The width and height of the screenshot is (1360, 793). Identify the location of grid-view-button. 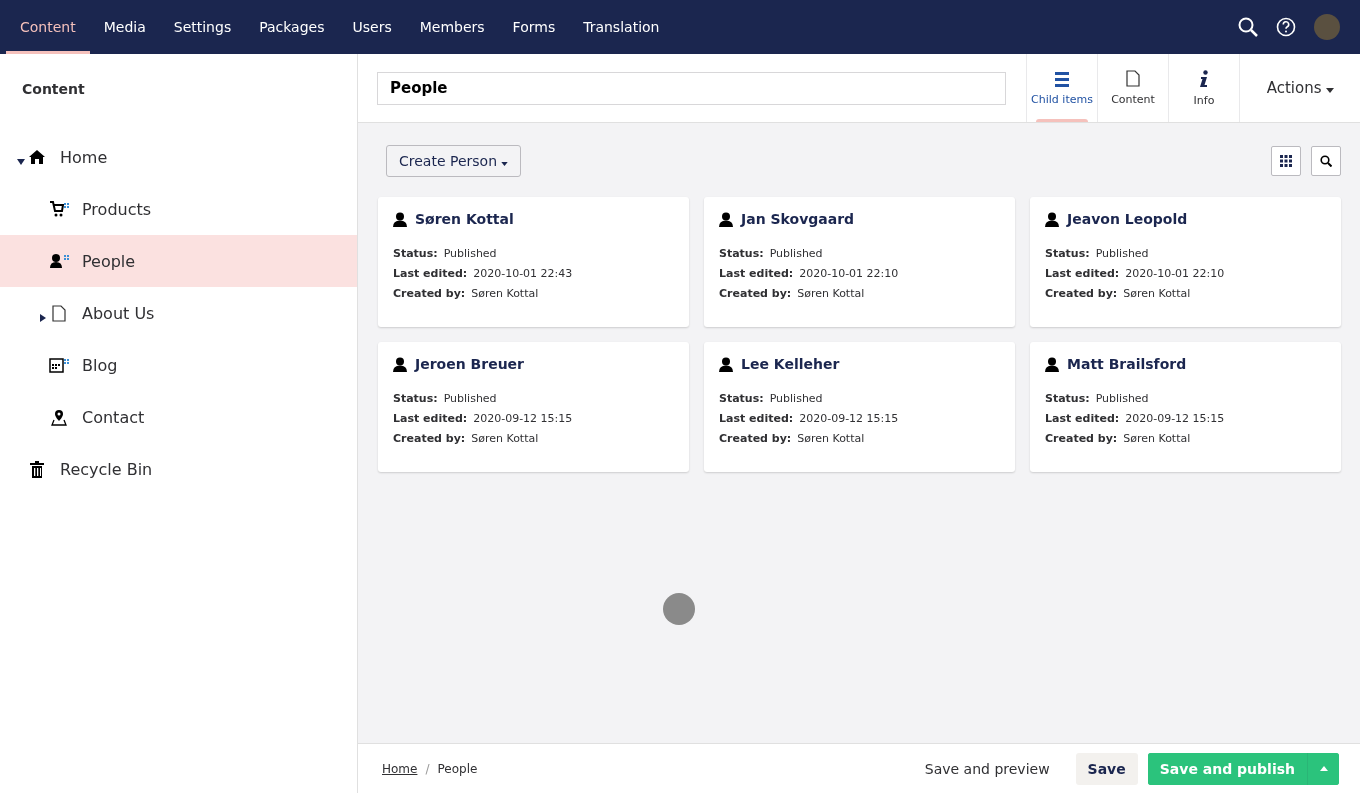
(1286, 161).